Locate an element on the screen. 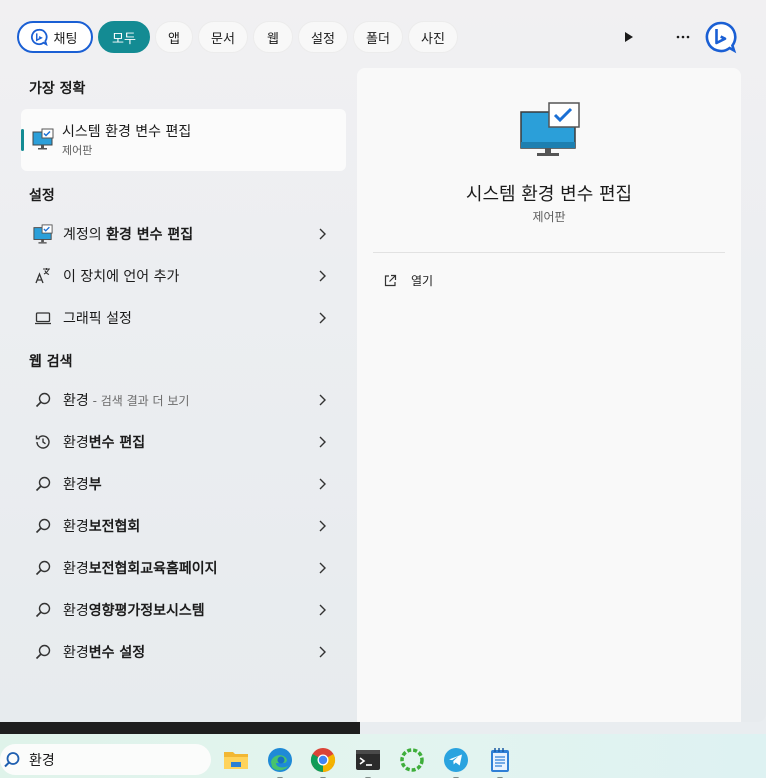  open-action: 열기 is located at coordinates (408, 280).